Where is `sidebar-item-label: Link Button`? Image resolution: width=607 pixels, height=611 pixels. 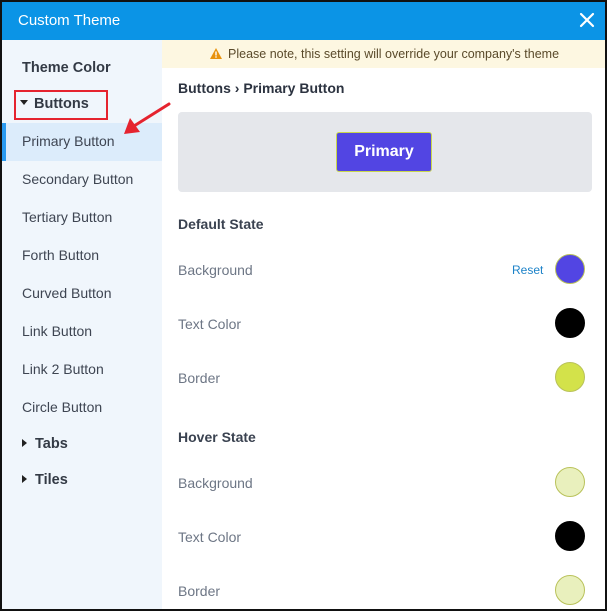 sidebar-item-label: Link Button is located at coordinates (57, 331).